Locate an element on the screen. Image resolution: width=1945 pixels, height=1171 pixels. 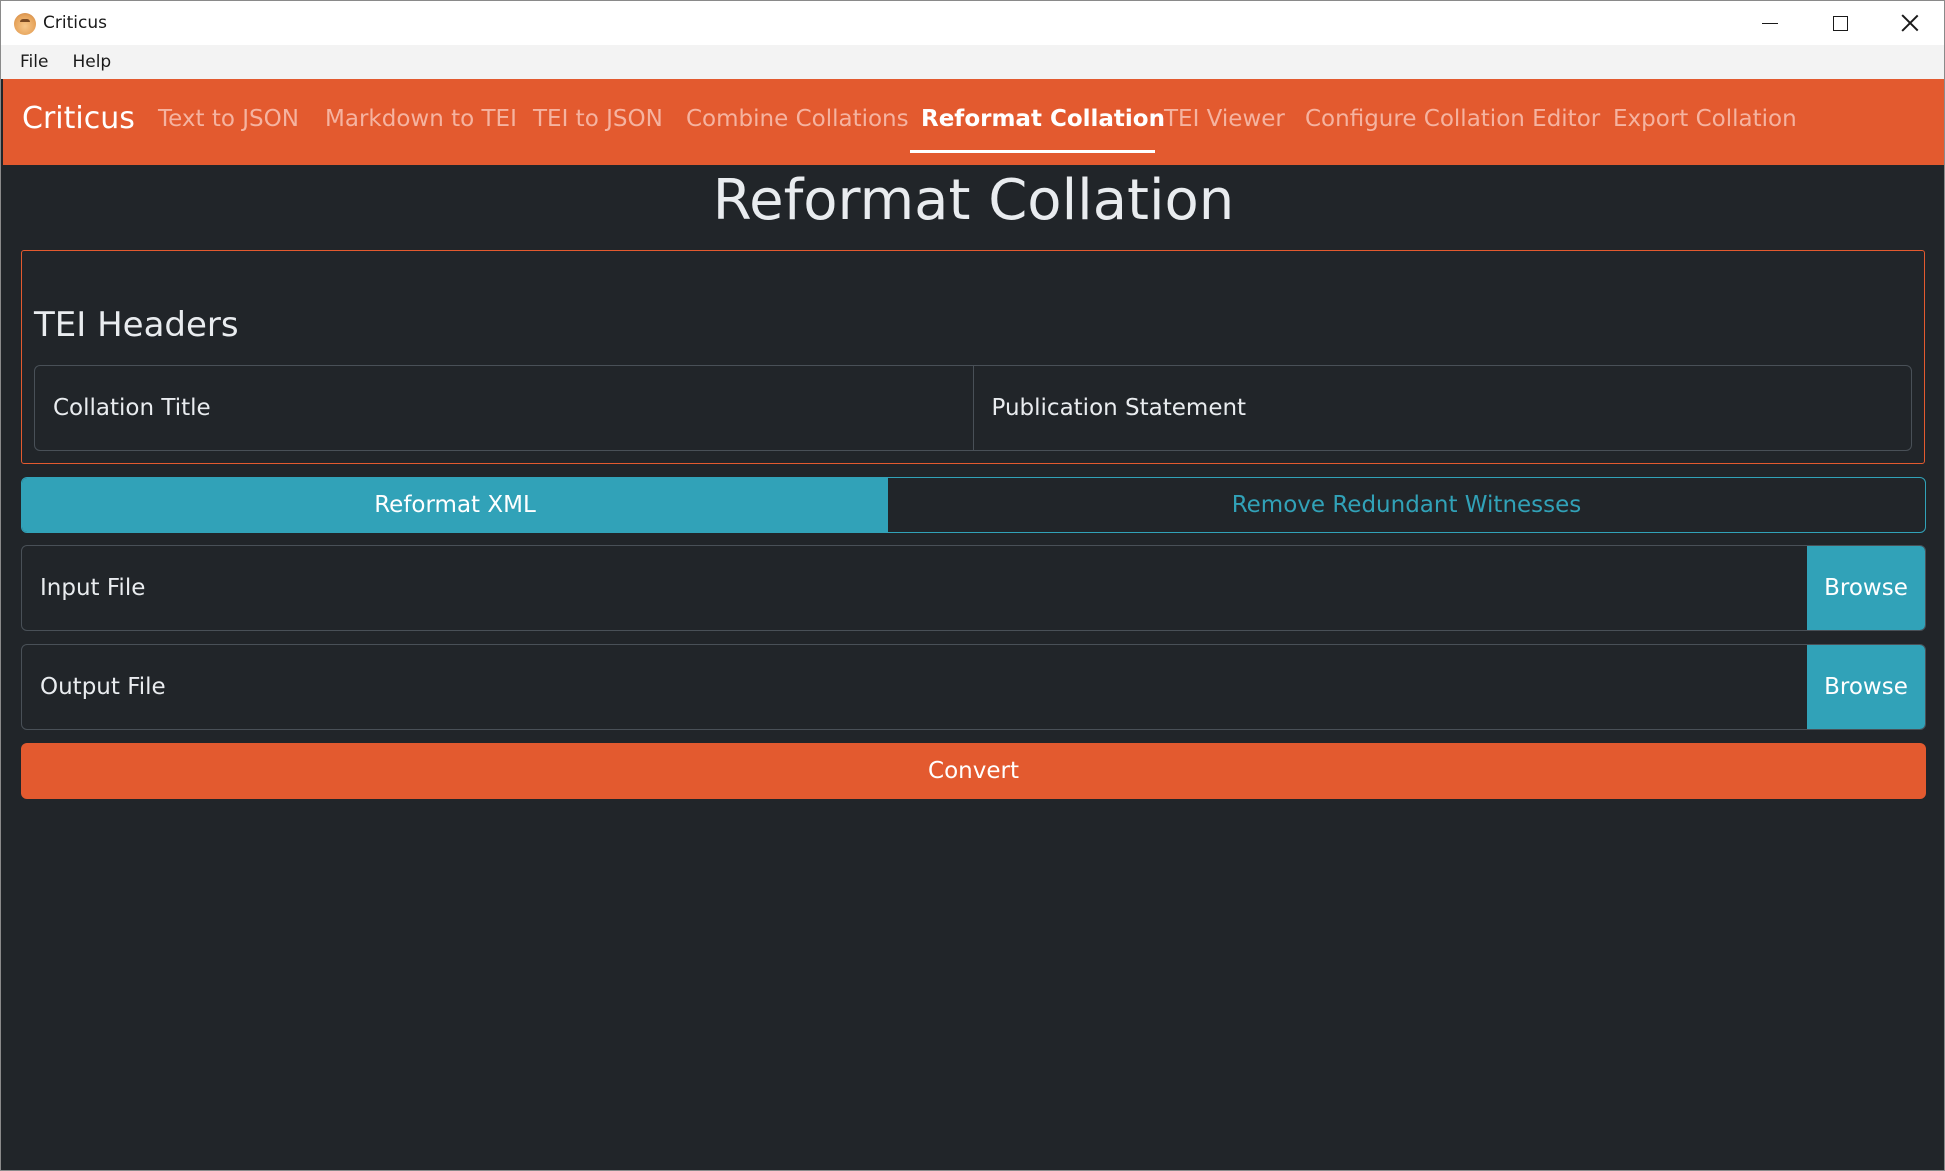
page-title: Reformat Collation is located at coordinates (973, 200).